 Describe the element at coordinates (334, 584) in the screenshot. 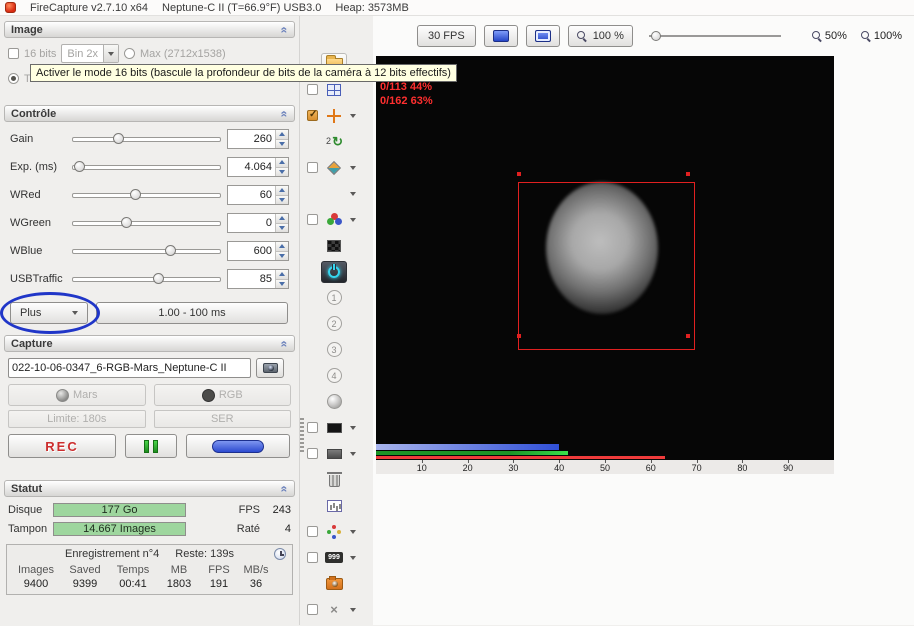

I see `snapshot-button` at that location.